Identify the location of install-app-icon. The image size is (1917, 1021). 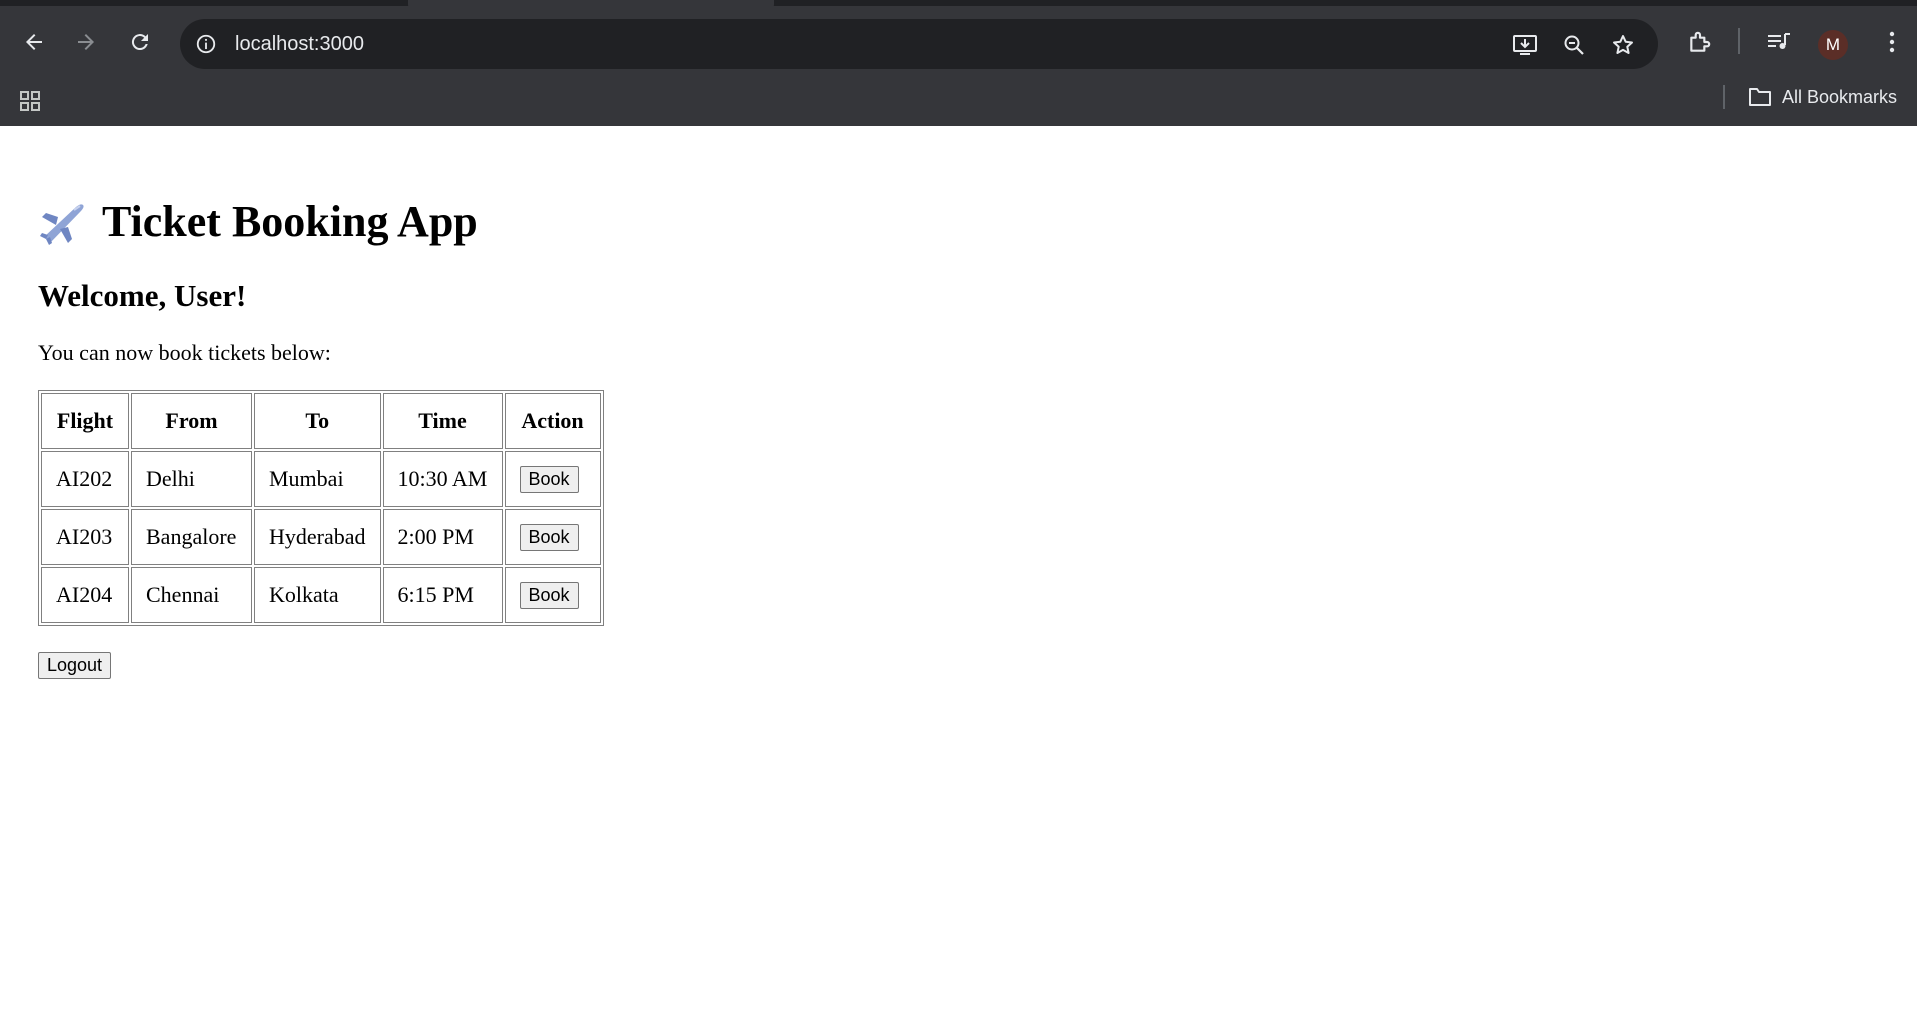
(1525, 45).